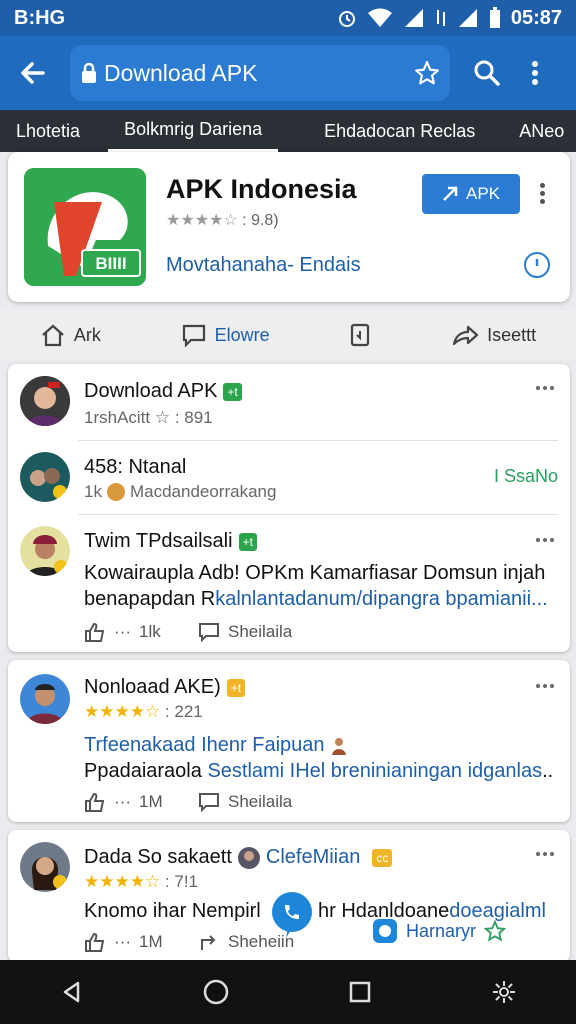 The width and height of the screenshot is (576, 1024). Describe the element at coordinates (374, 771) in the screenshot. I see `post-body-link: Sestlami IHel breninianingan idganlas` at that location.